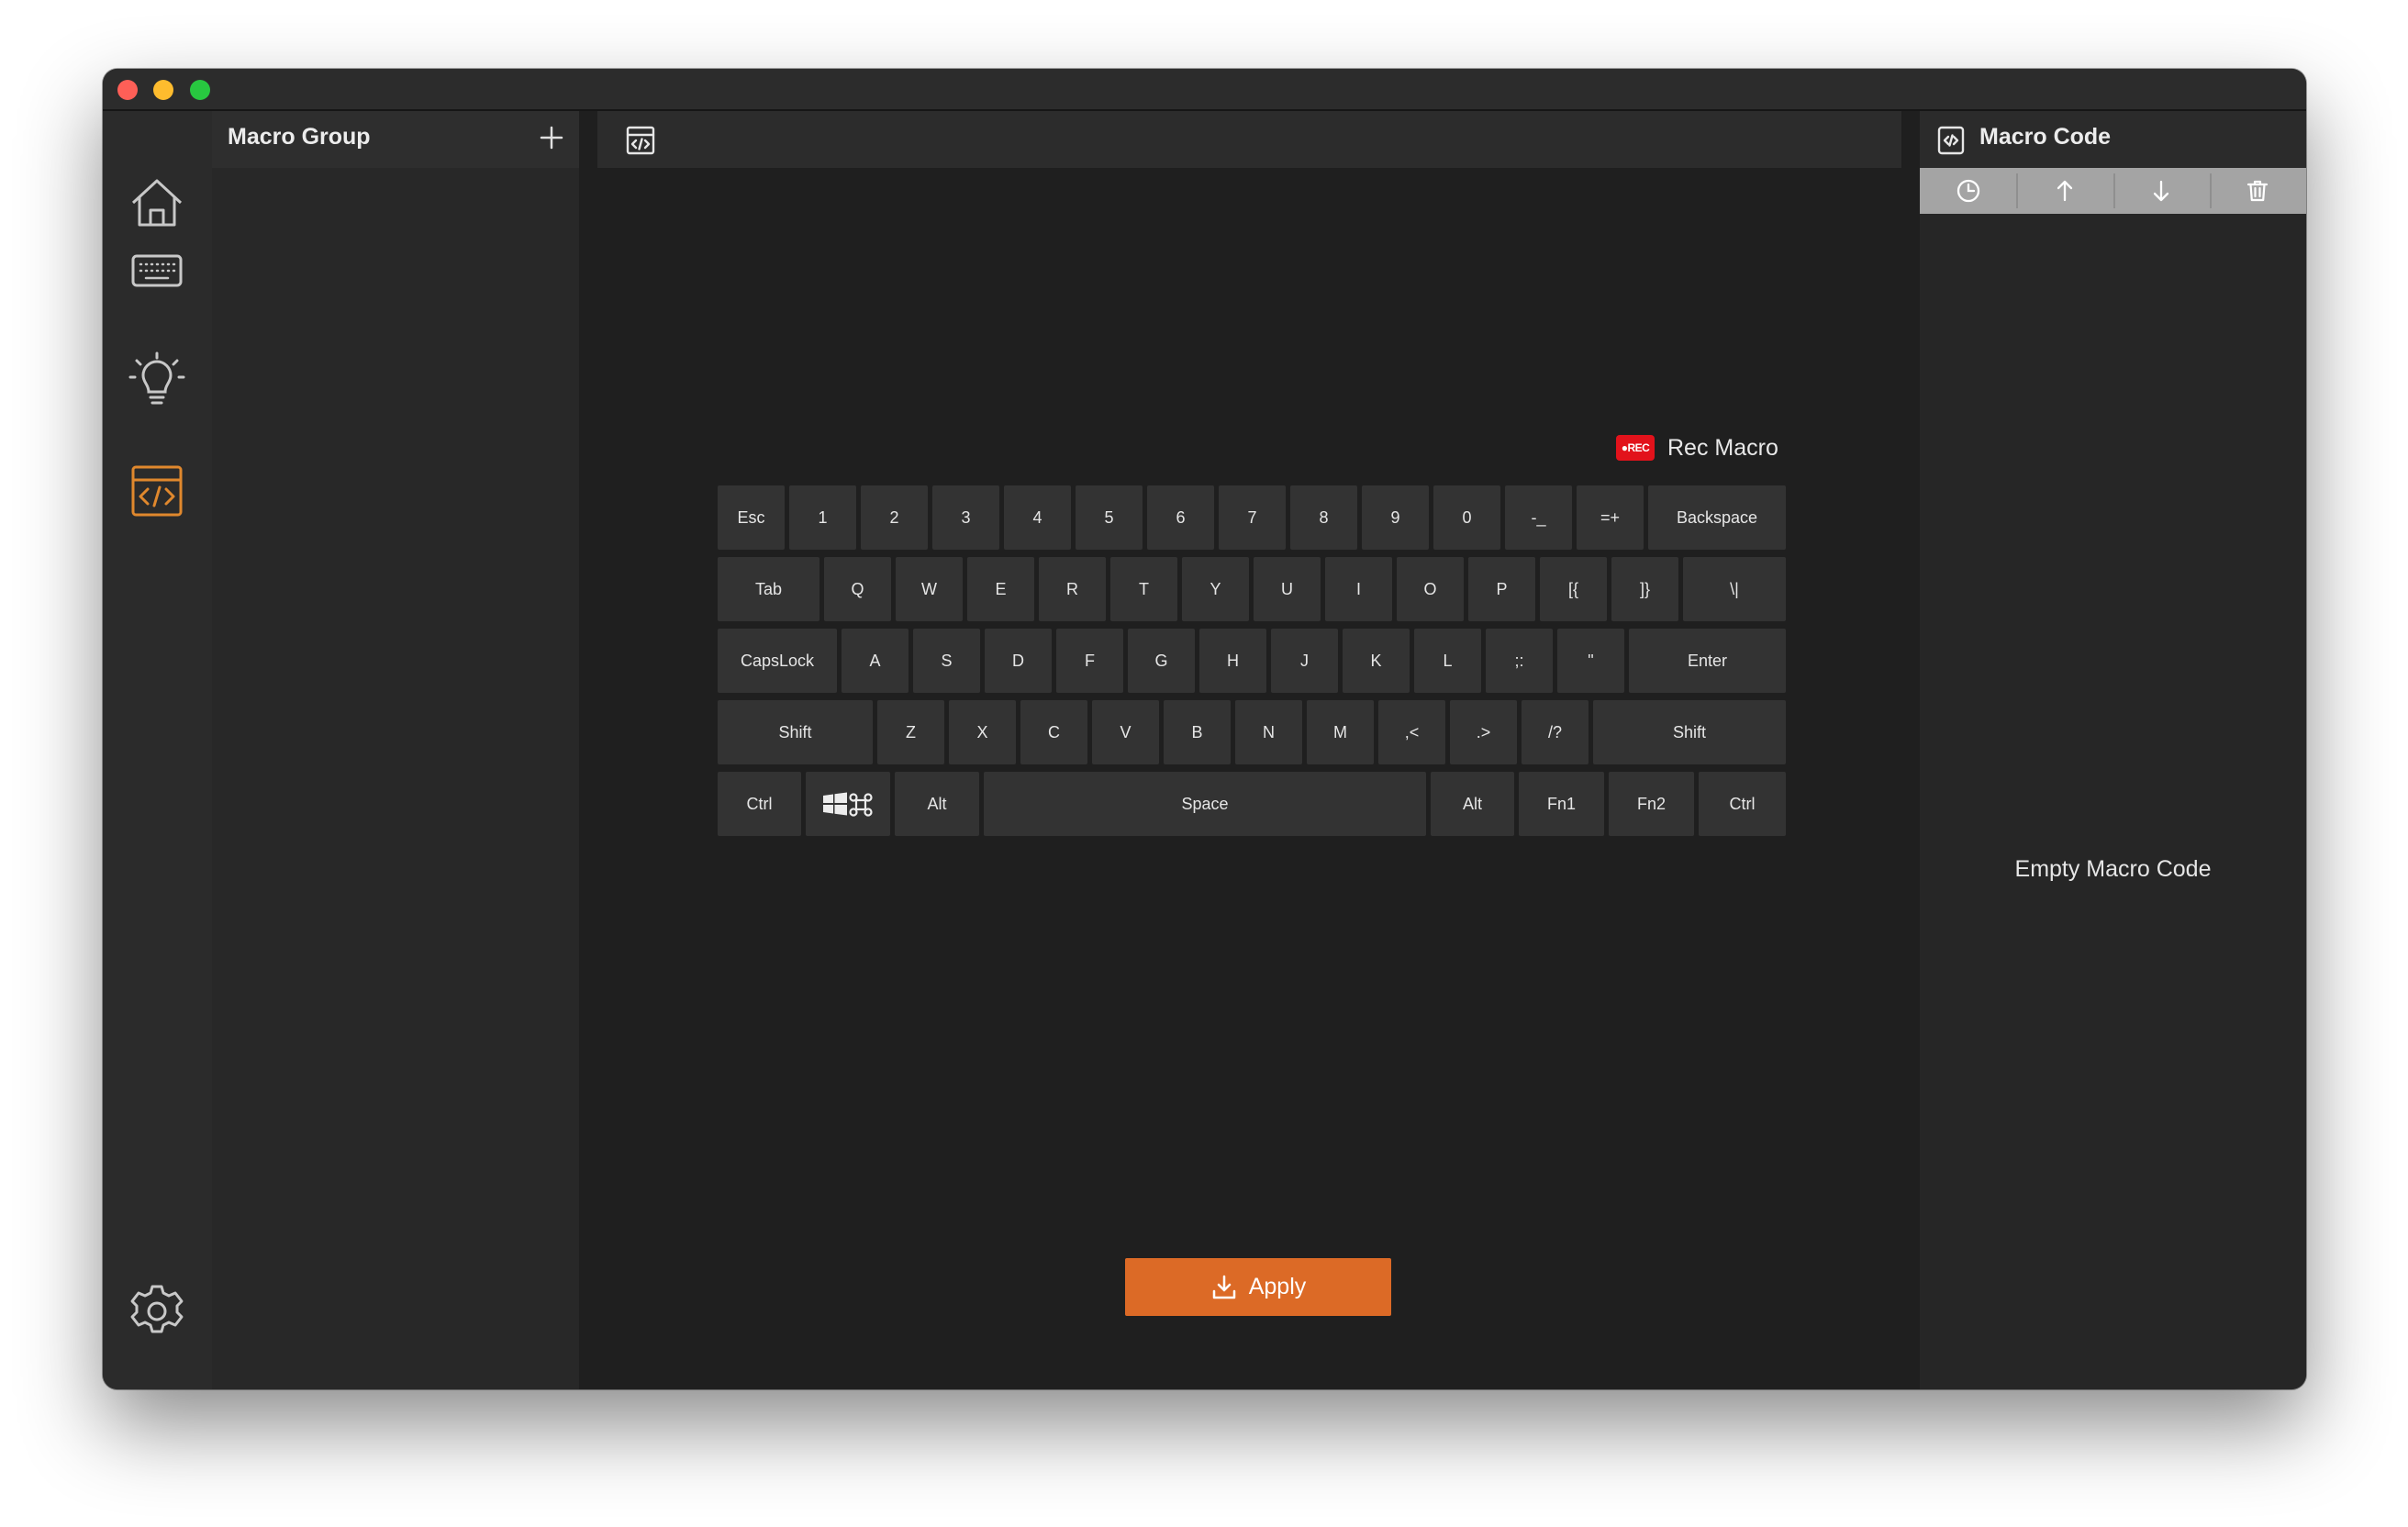  I want to click on key-o: O, so click(1430, 589).